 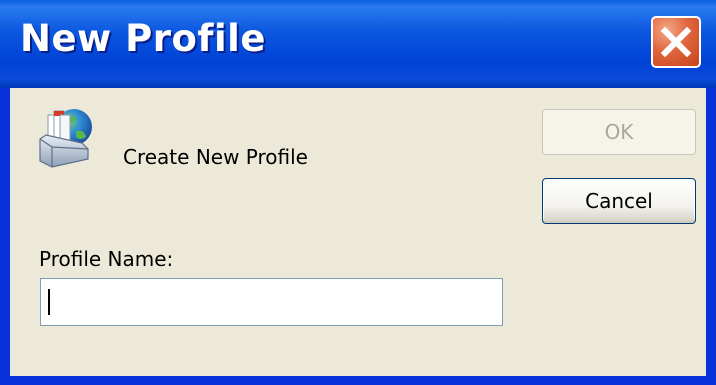 I want to click on ok-button: OK, so click(x=619, y=132).